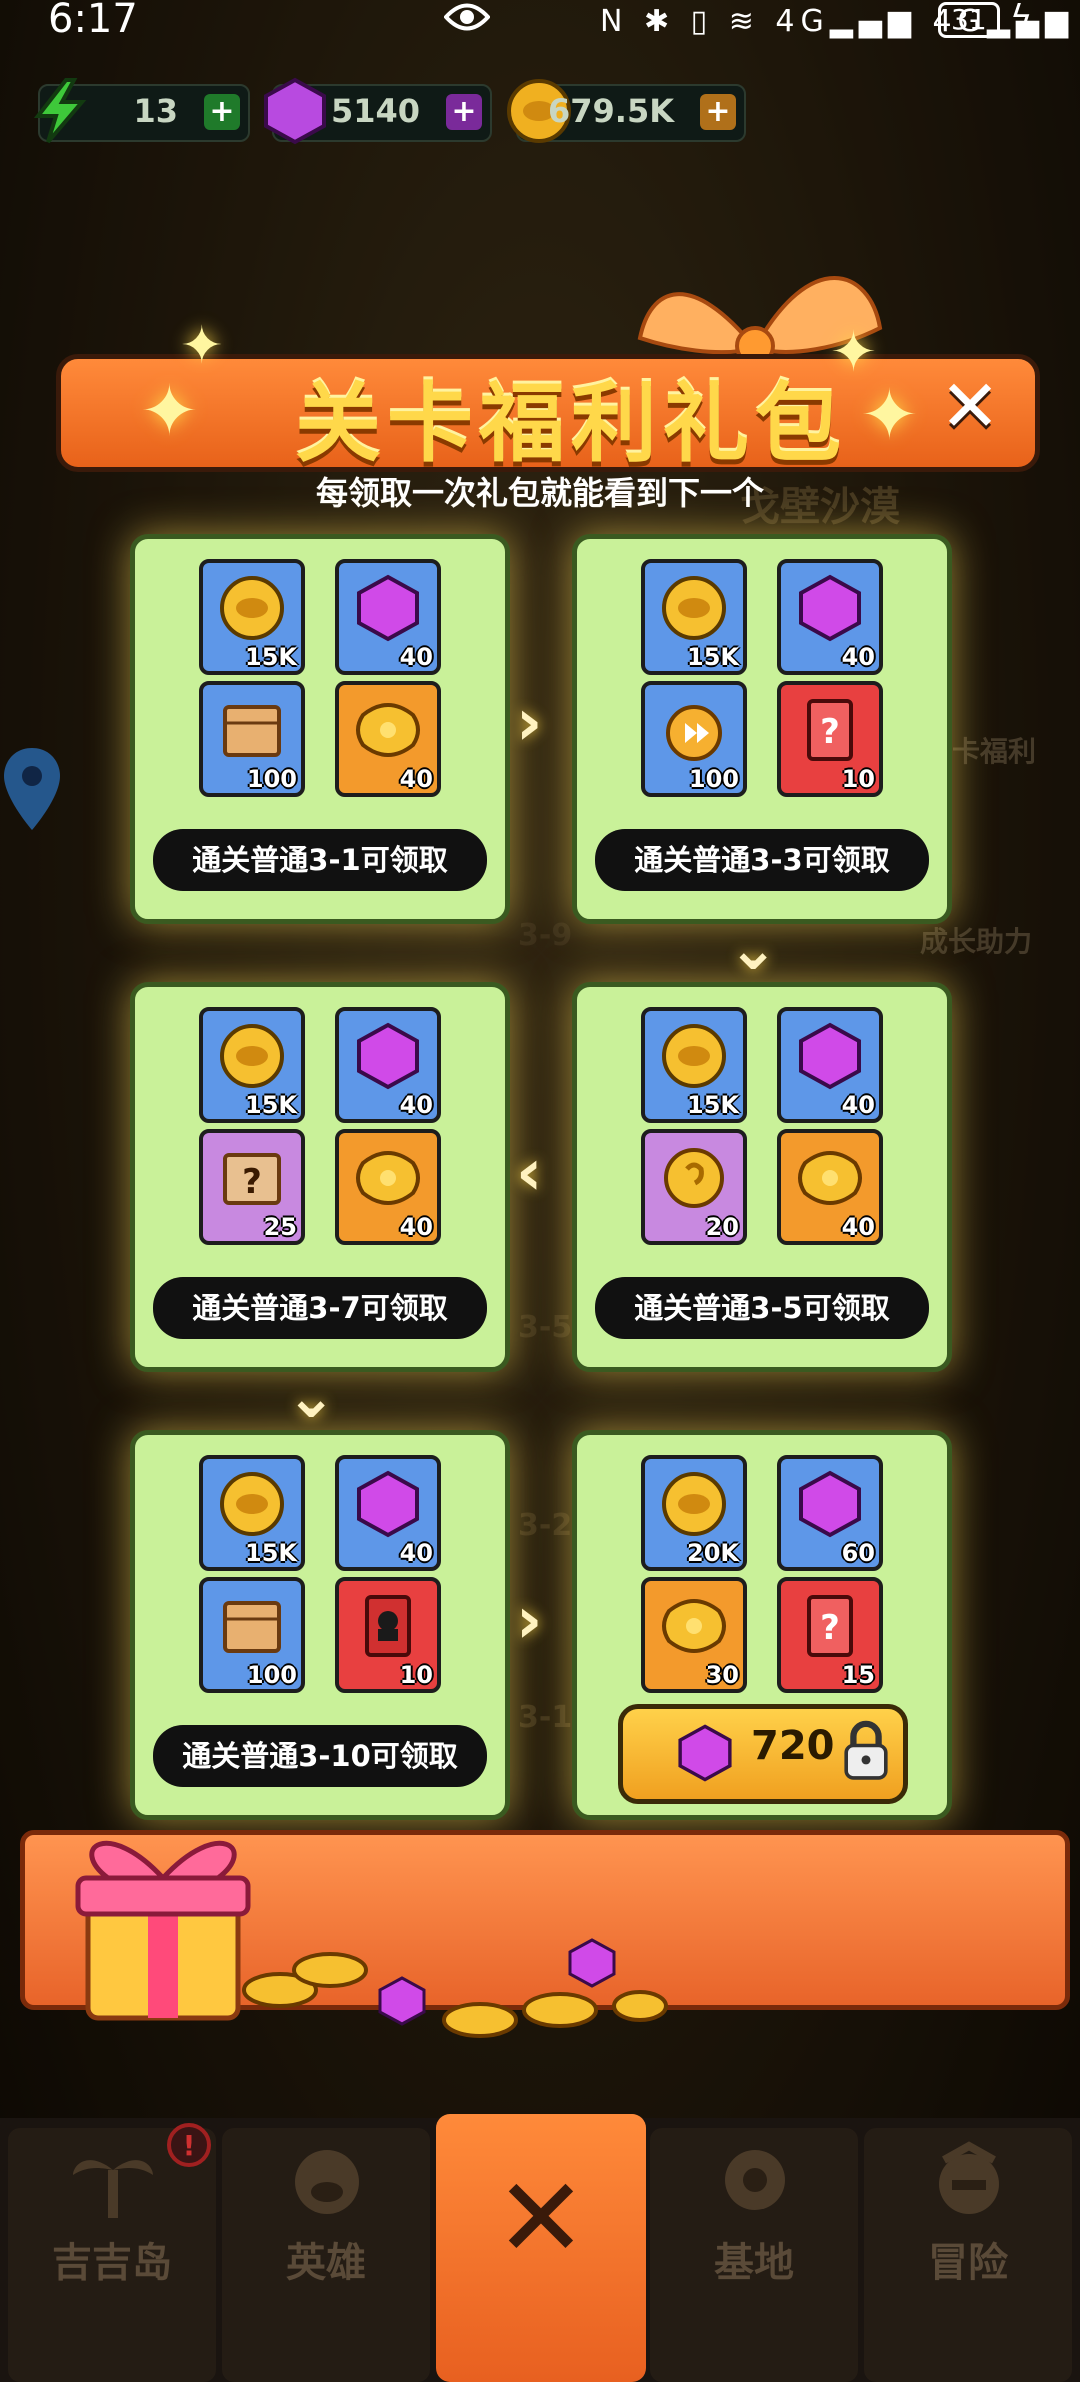 This screenshot has width=1080, height=2382. I want to click on nav-tab-heroes: 英雄, so click(326, 2255).